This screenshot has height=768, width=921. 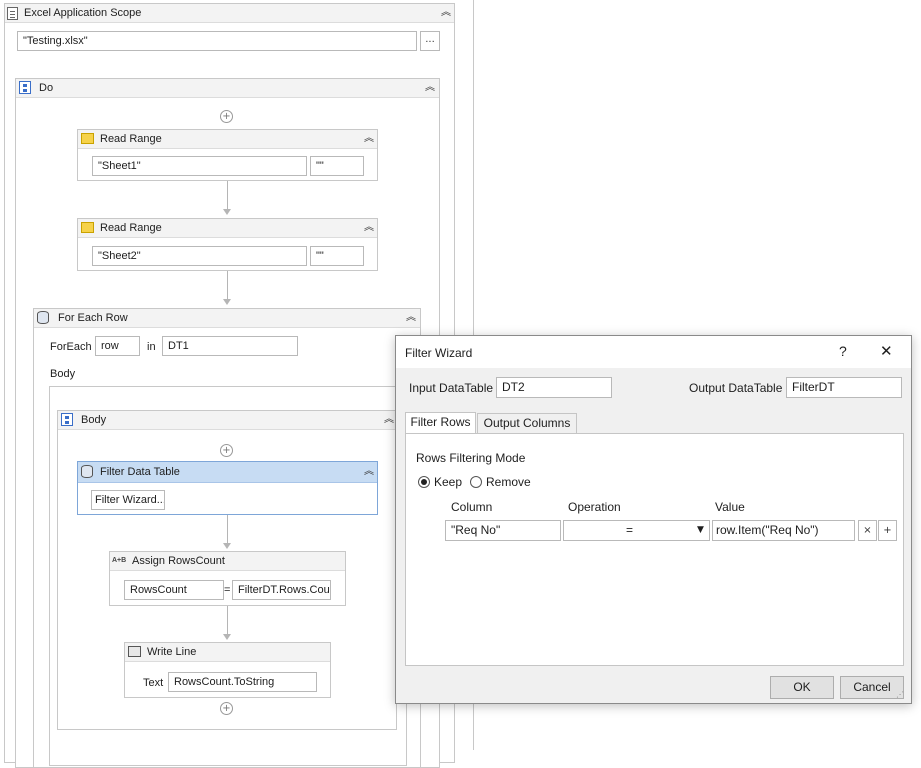 What do you see at coordinates (508, 482) in the screenshot?
I see `remove-label: Remove` at bounding box center [508, 482].